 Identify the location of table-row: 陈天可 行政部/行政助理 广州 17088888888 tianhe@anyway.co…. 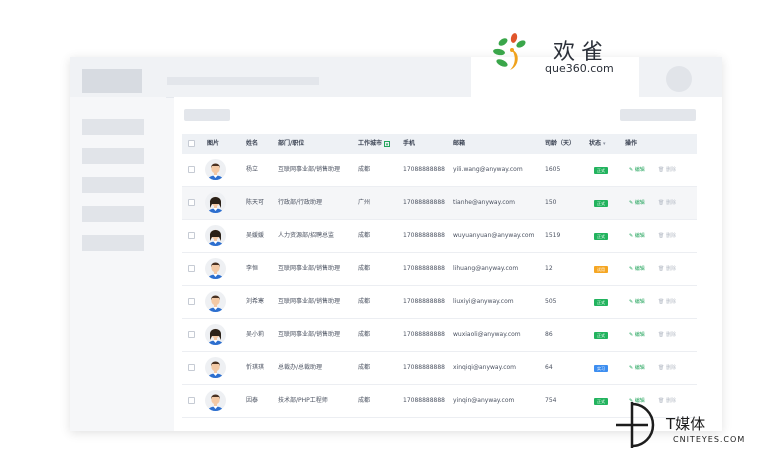
(439, 203).